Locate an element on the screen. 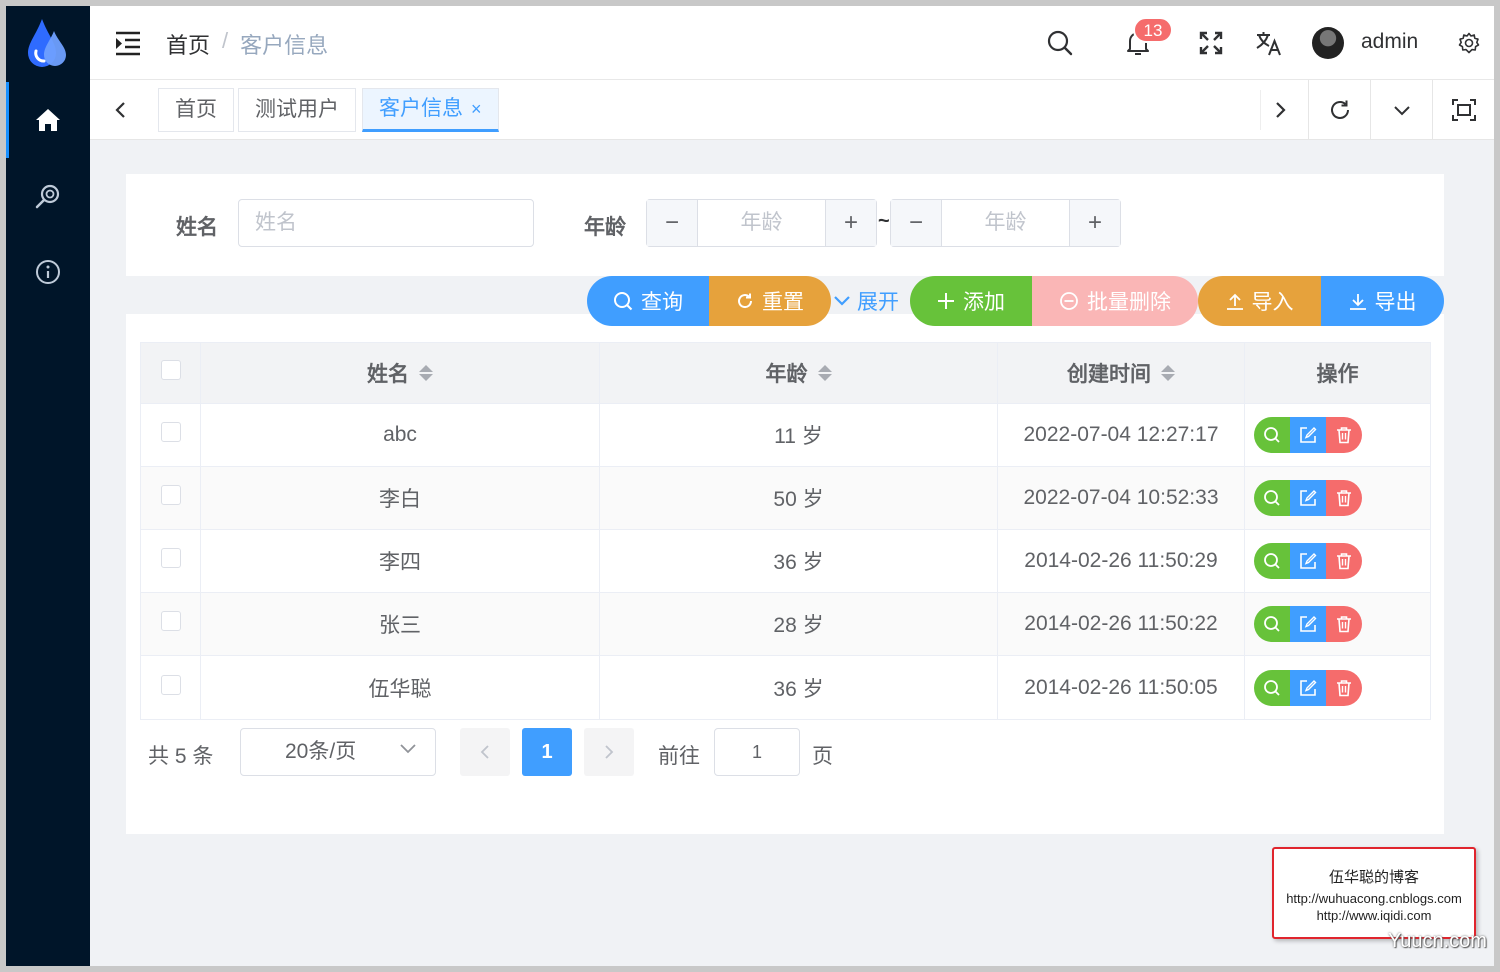  edit-icon is located at coordinates (1307, 624).